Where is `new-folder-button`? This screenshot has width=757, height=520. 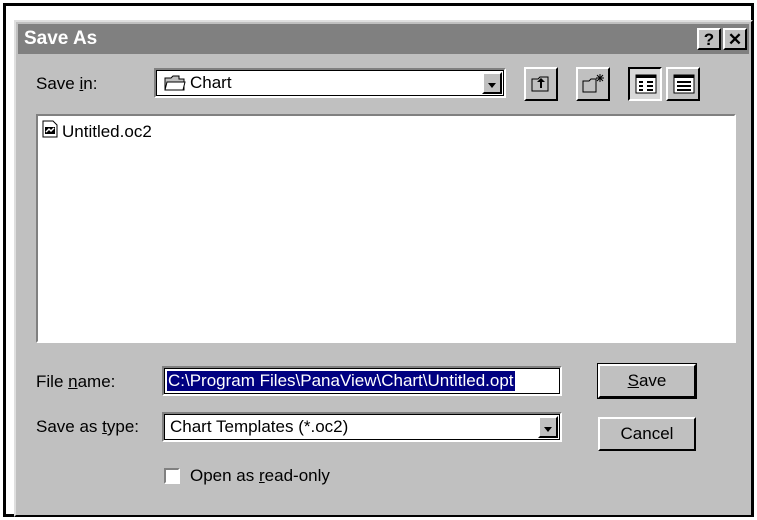 new-folder-button is located at coordinates (593, 84).